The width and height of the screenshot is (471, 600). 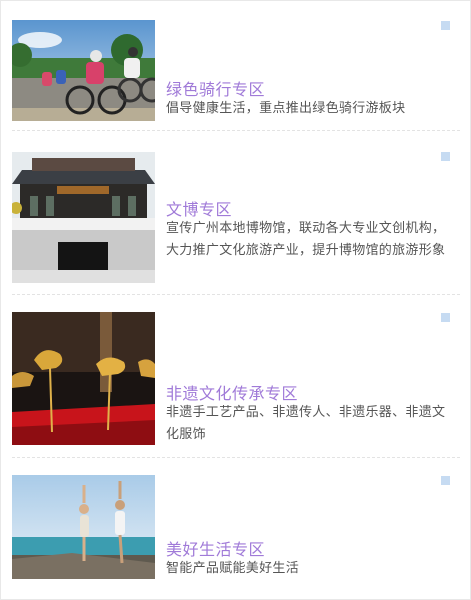 What do you see at coordinates (83, 378) in the screenshot?
I see `heritage-craft-image` at bounding box center [83, 378].